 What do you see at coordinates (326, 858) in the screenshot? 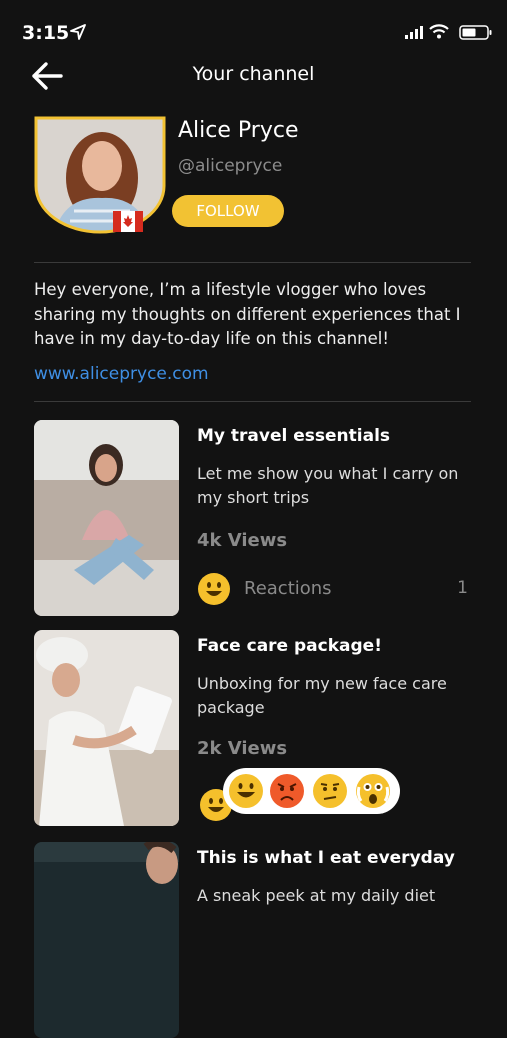
I see `video-title: This is what I eat everyday` at bounding box center [326, 858].